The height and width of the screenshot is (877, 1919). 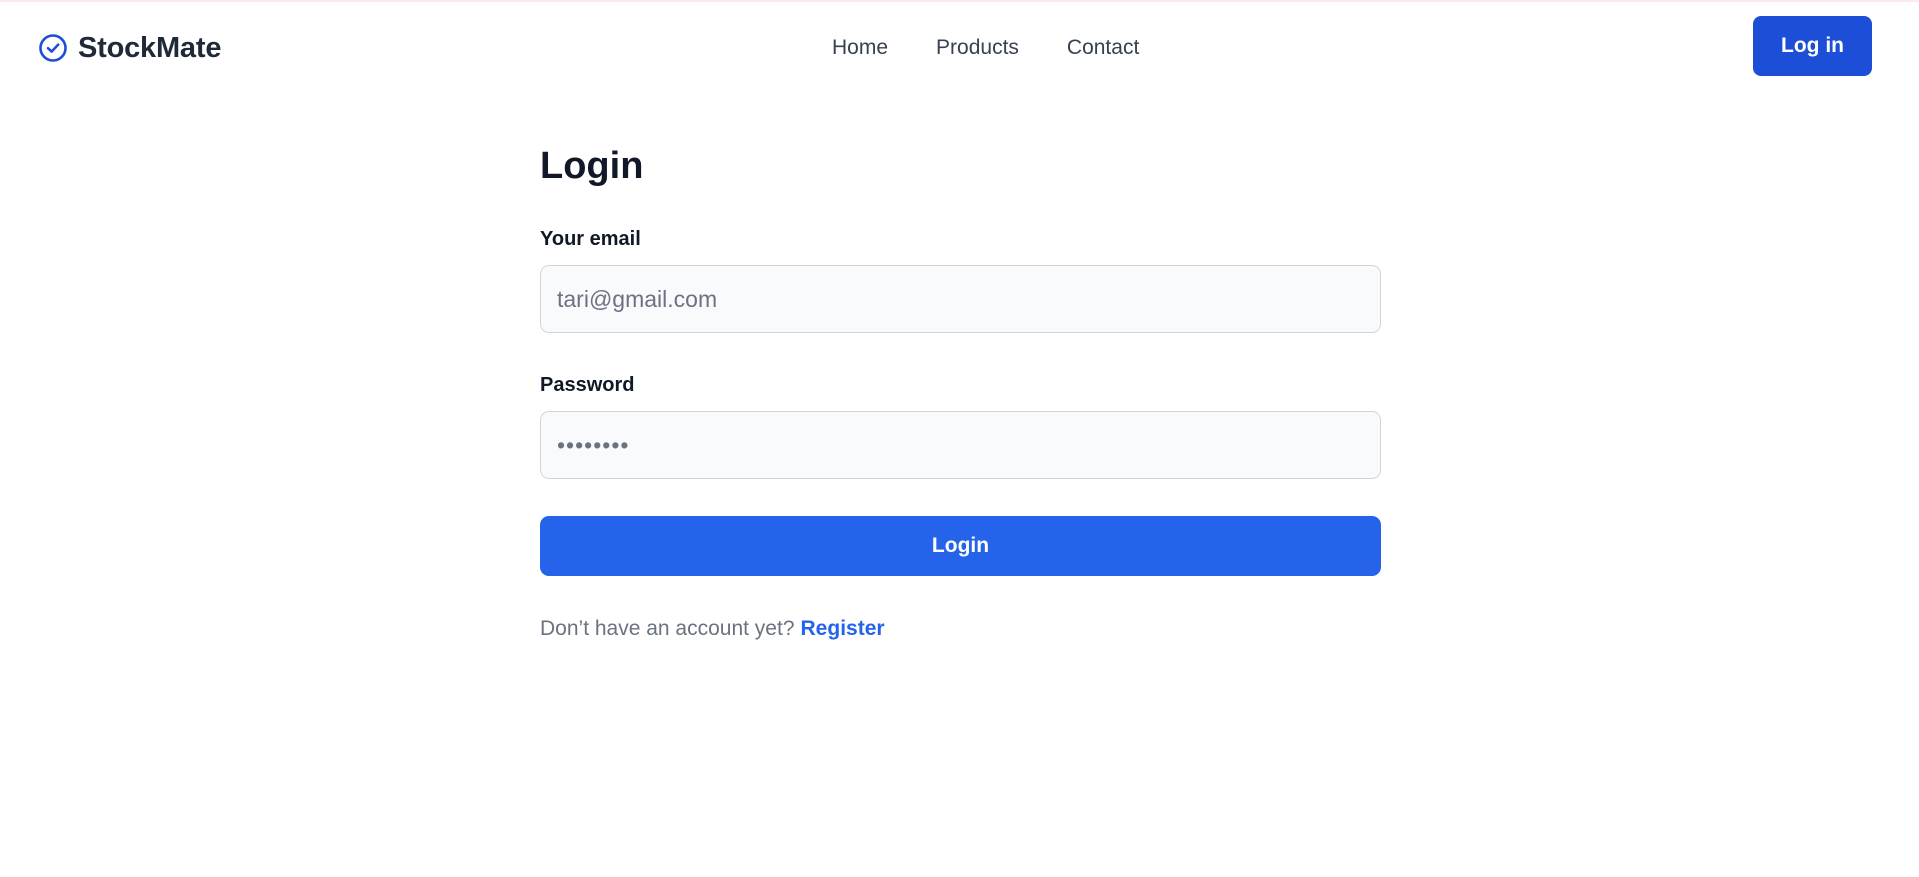 I want to click on password-label: Password, so click(x=587, y=385).